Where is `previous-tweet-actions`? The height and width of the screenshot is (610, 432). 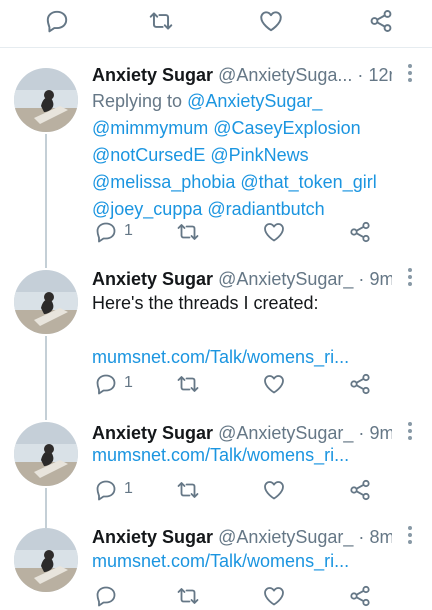
previous-tweet-actions is located at coordinates (216, 24).